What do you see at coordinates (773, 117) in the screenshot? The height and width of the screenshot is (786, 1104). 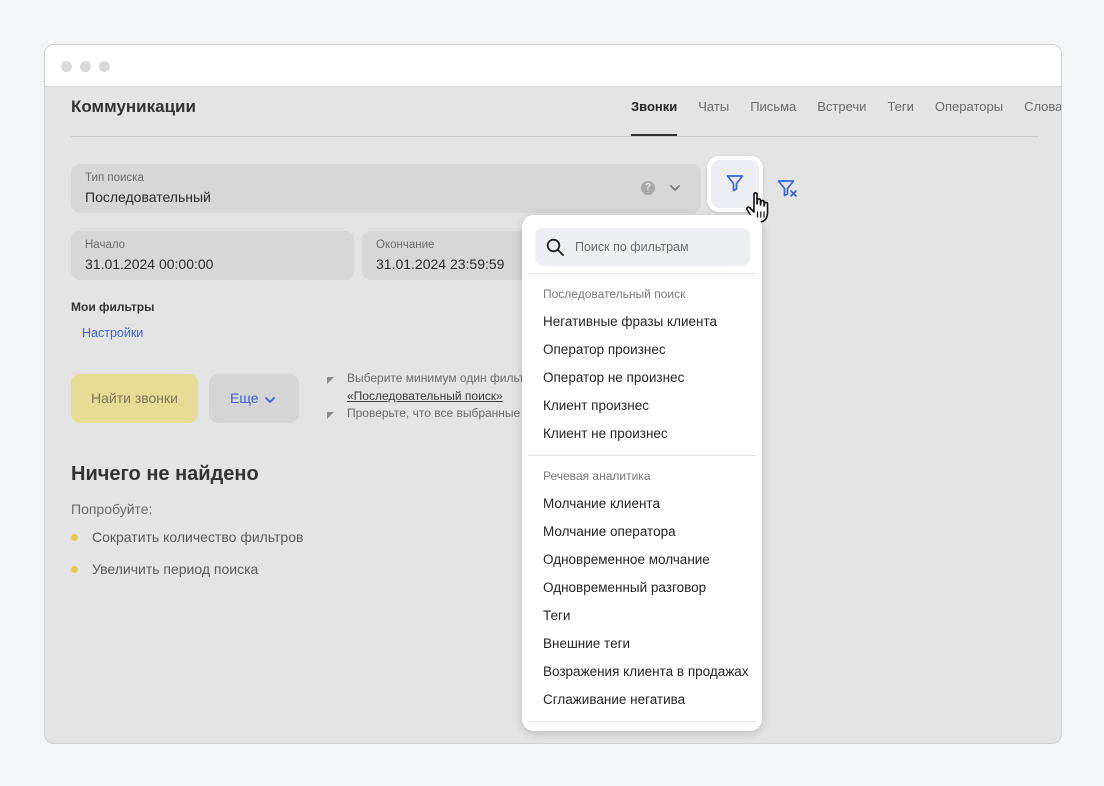 I see `tab-letters: Письма` at bounding box center [773, 117].